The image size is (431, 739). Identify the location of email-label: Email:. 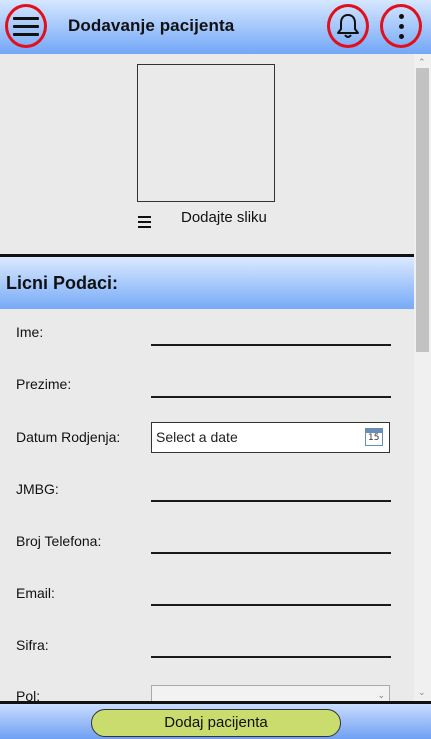
(35, 593).